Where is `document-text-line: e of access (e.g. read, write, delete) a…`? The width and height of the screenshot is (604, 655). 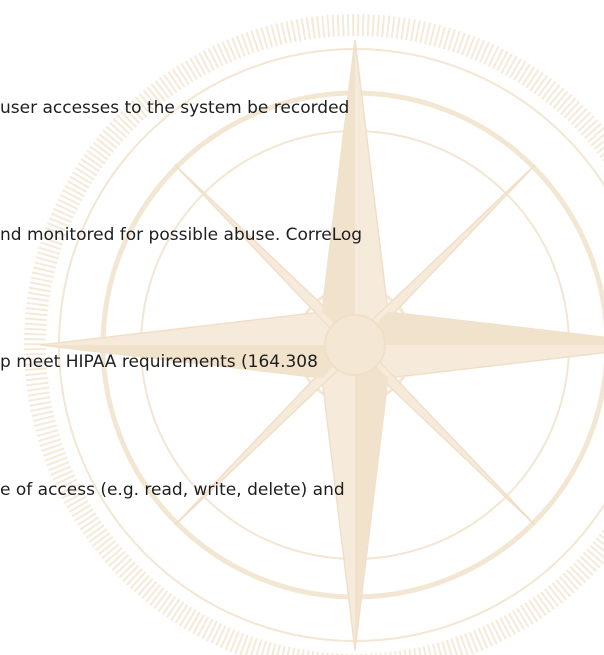
document-text-line: e of access (e.g. read, write, delete) a… is located at coordinates (172, 490).